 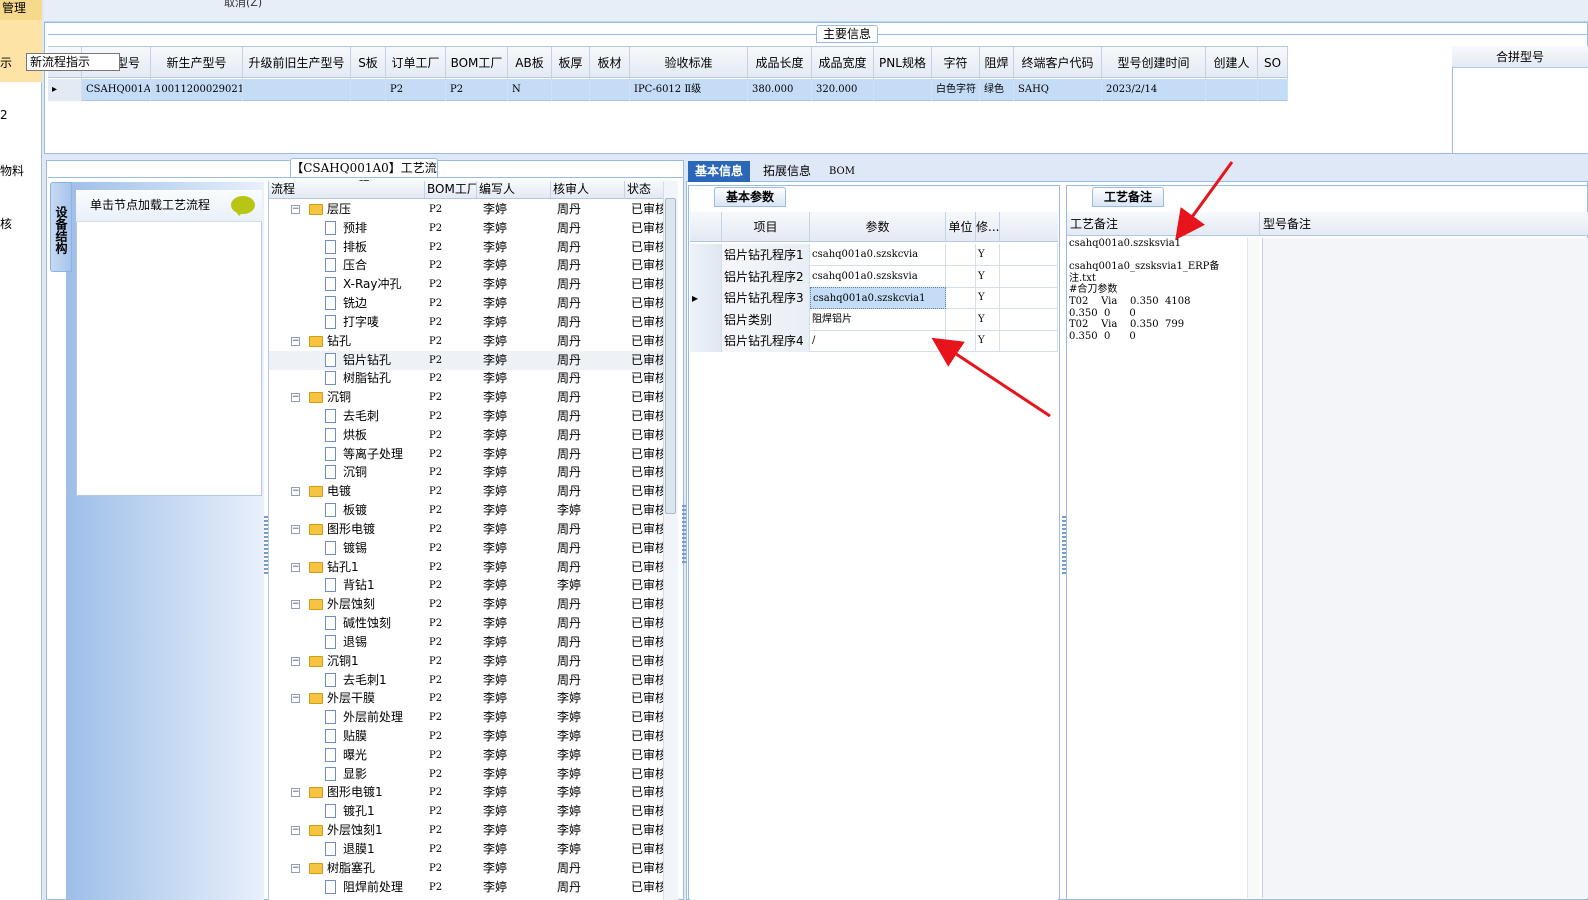 I want to click on column-header: 创建人, so click(x=1232, y=63).